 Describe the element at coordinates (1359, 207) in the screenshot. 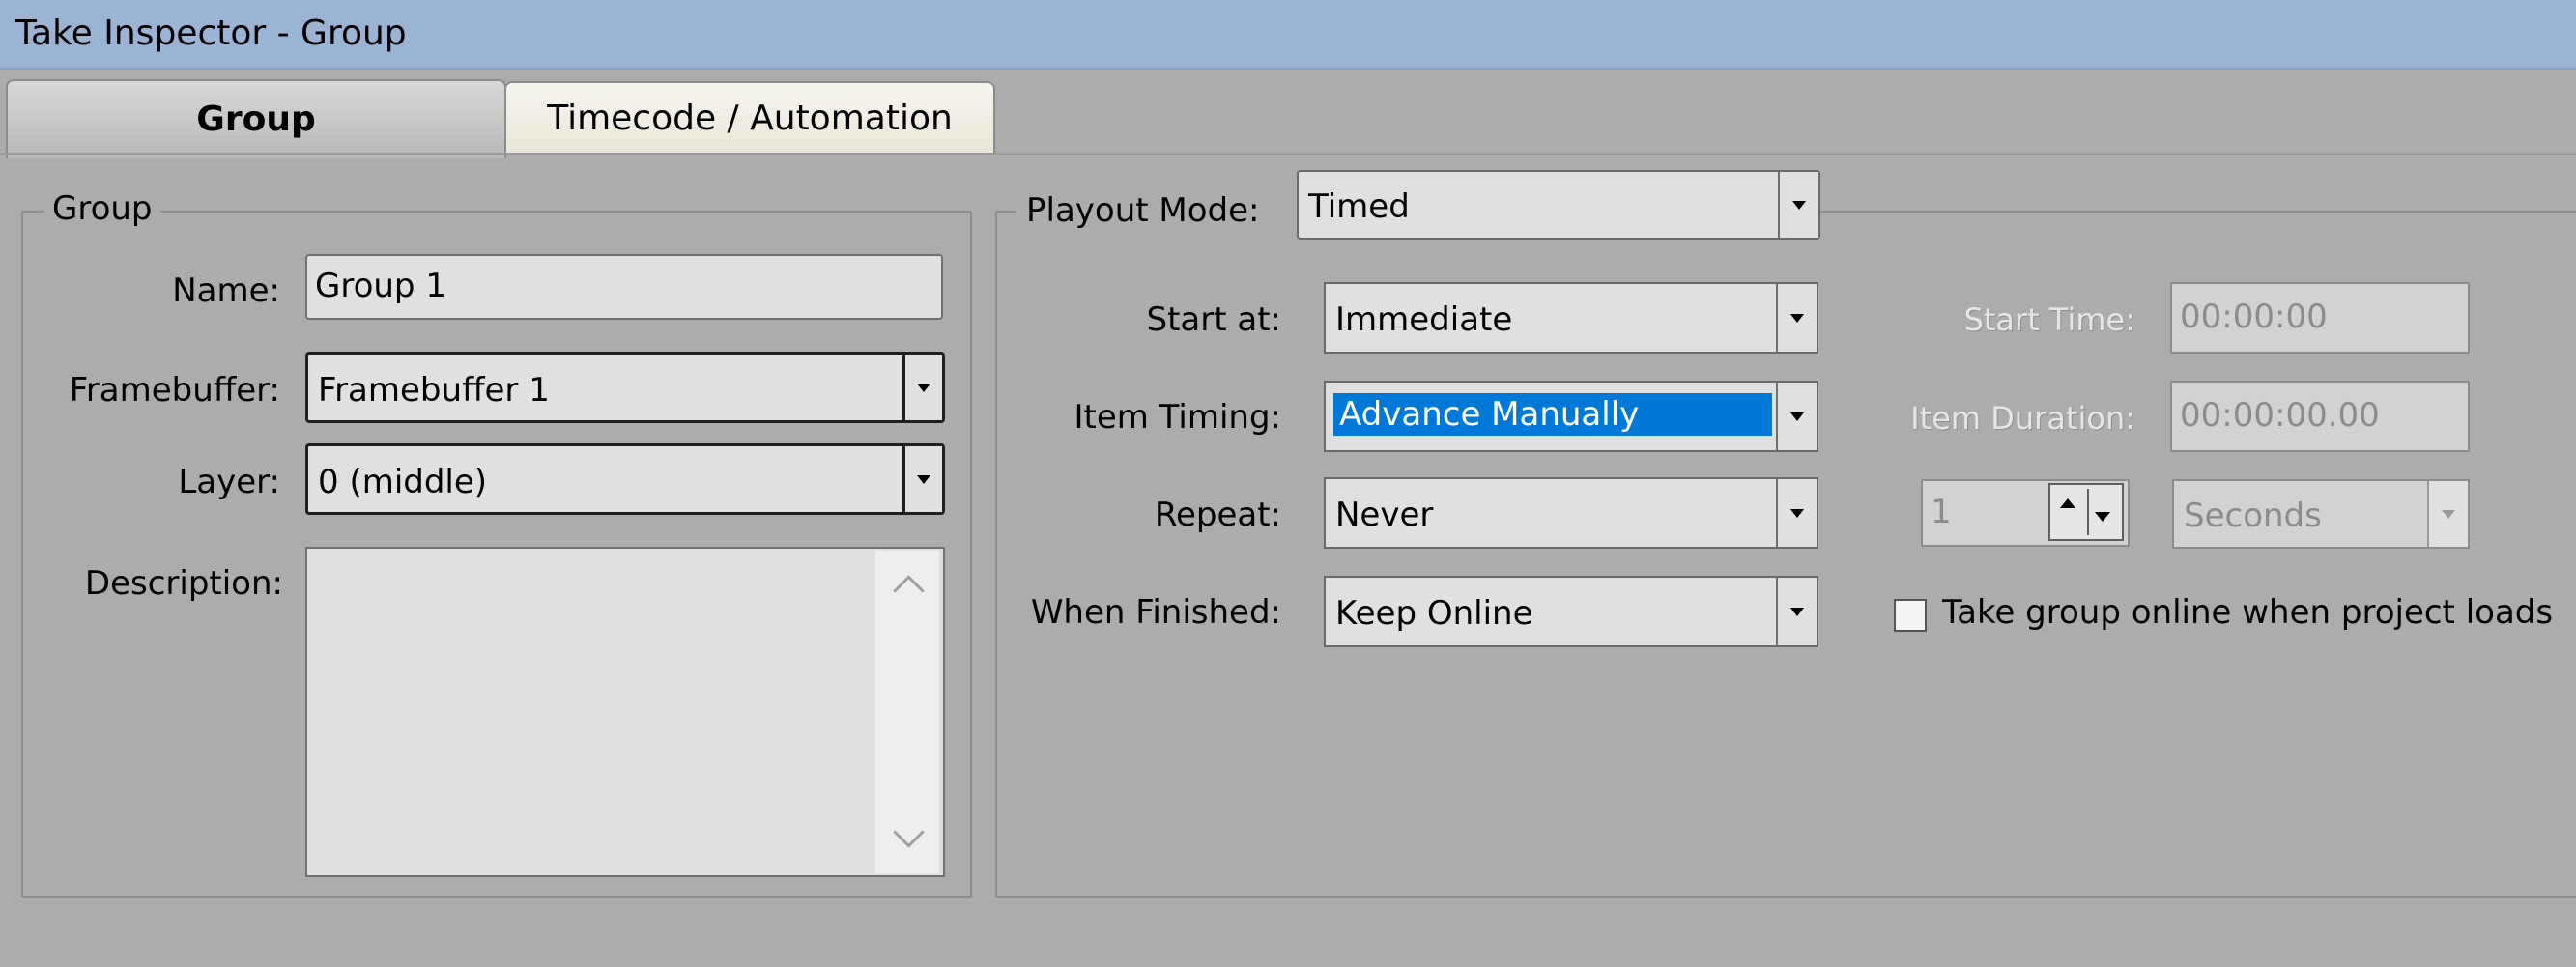

I see `playout-mode-value: Timed` at that location.